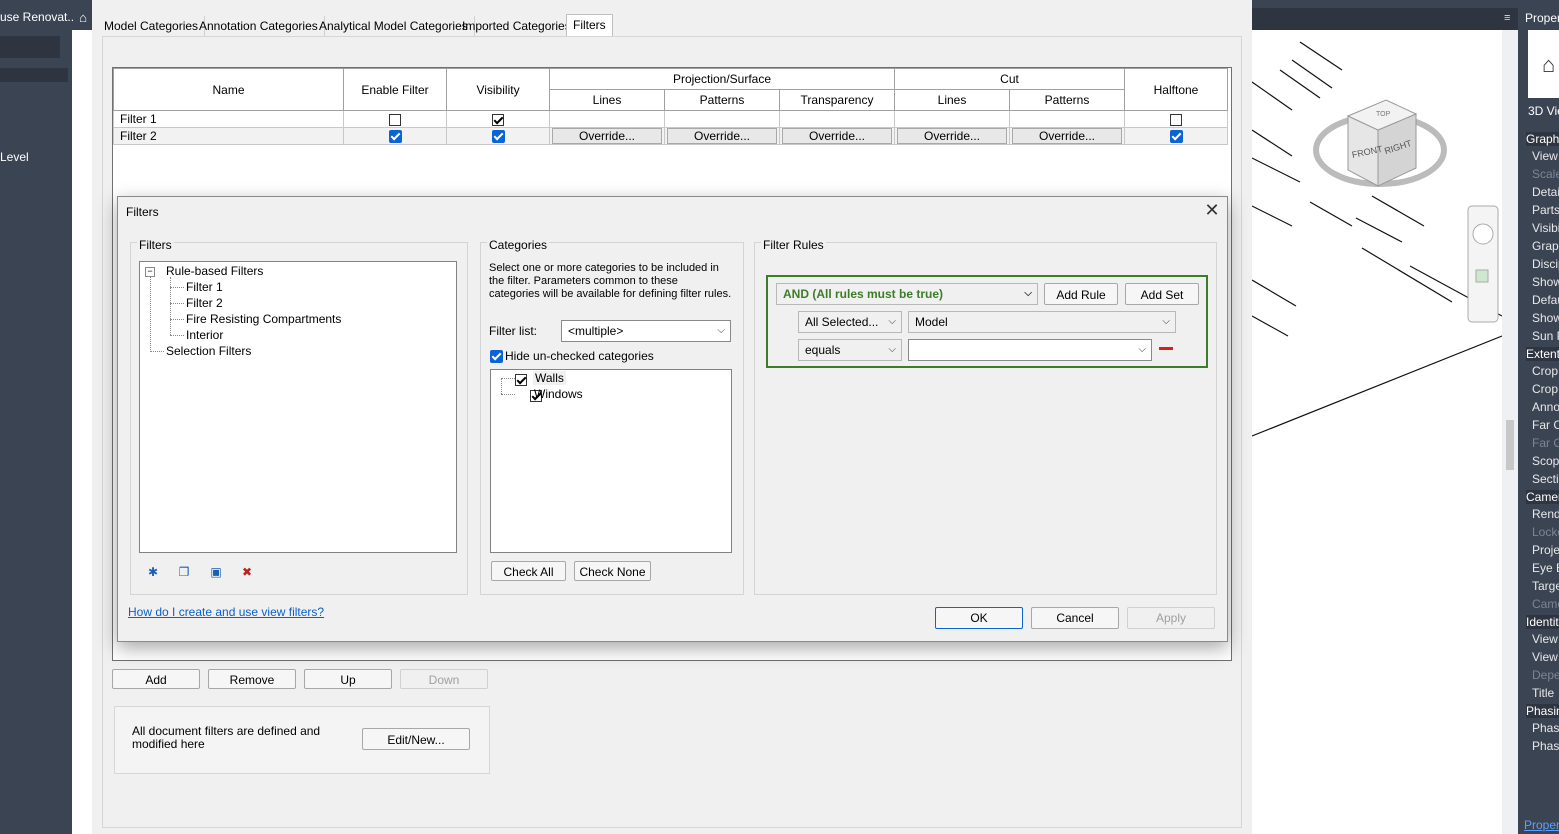 Image resolution: width=1559 pixels, height=834 pixels. Describe the element at coordinates (216, 572) in the screenshot. I see `rename-filter-icon: ▣` at that location.